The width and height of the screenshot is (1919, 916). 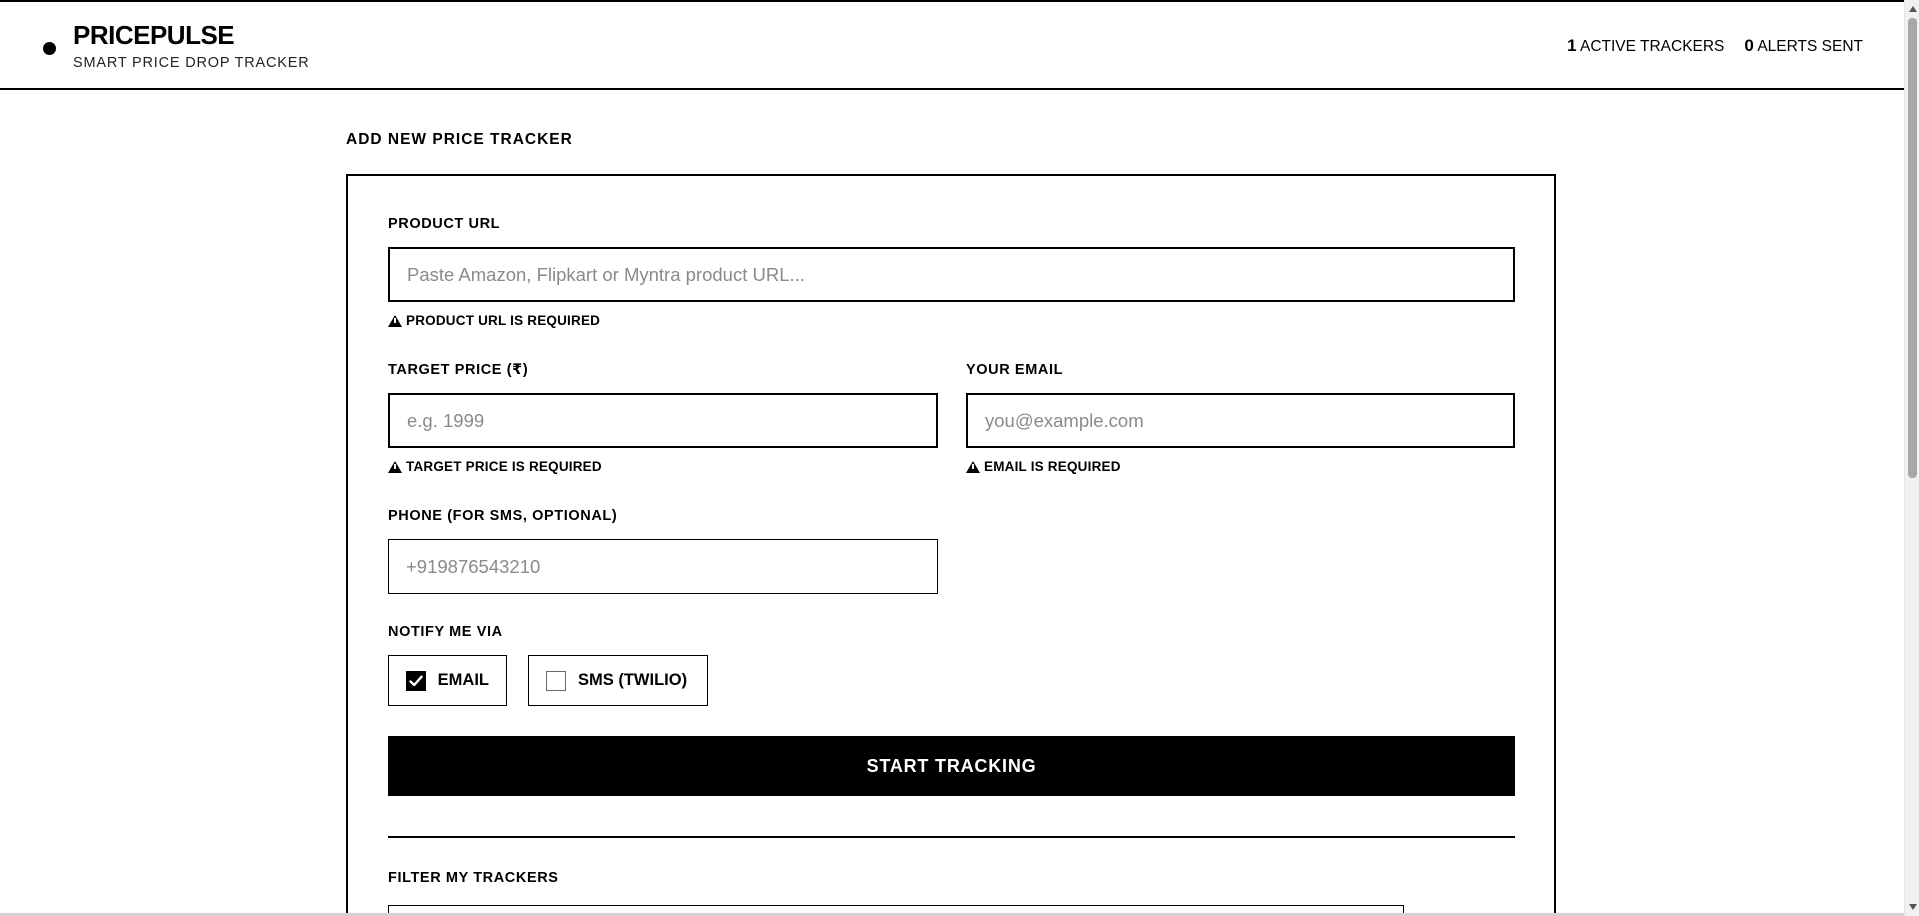 I want to click on target-price-label: TARGET PRICE (₹), so click(x=458, y=370).